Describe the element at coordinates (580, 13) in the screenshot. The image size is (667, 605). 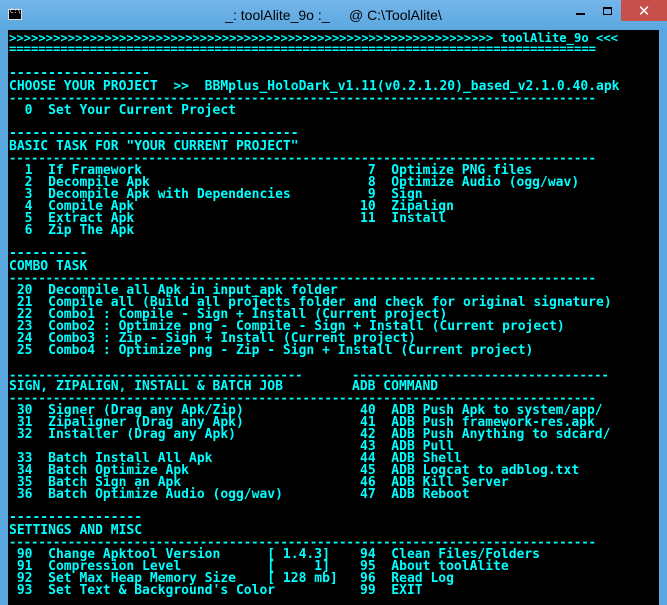
I see `minimize-icon` at that location.